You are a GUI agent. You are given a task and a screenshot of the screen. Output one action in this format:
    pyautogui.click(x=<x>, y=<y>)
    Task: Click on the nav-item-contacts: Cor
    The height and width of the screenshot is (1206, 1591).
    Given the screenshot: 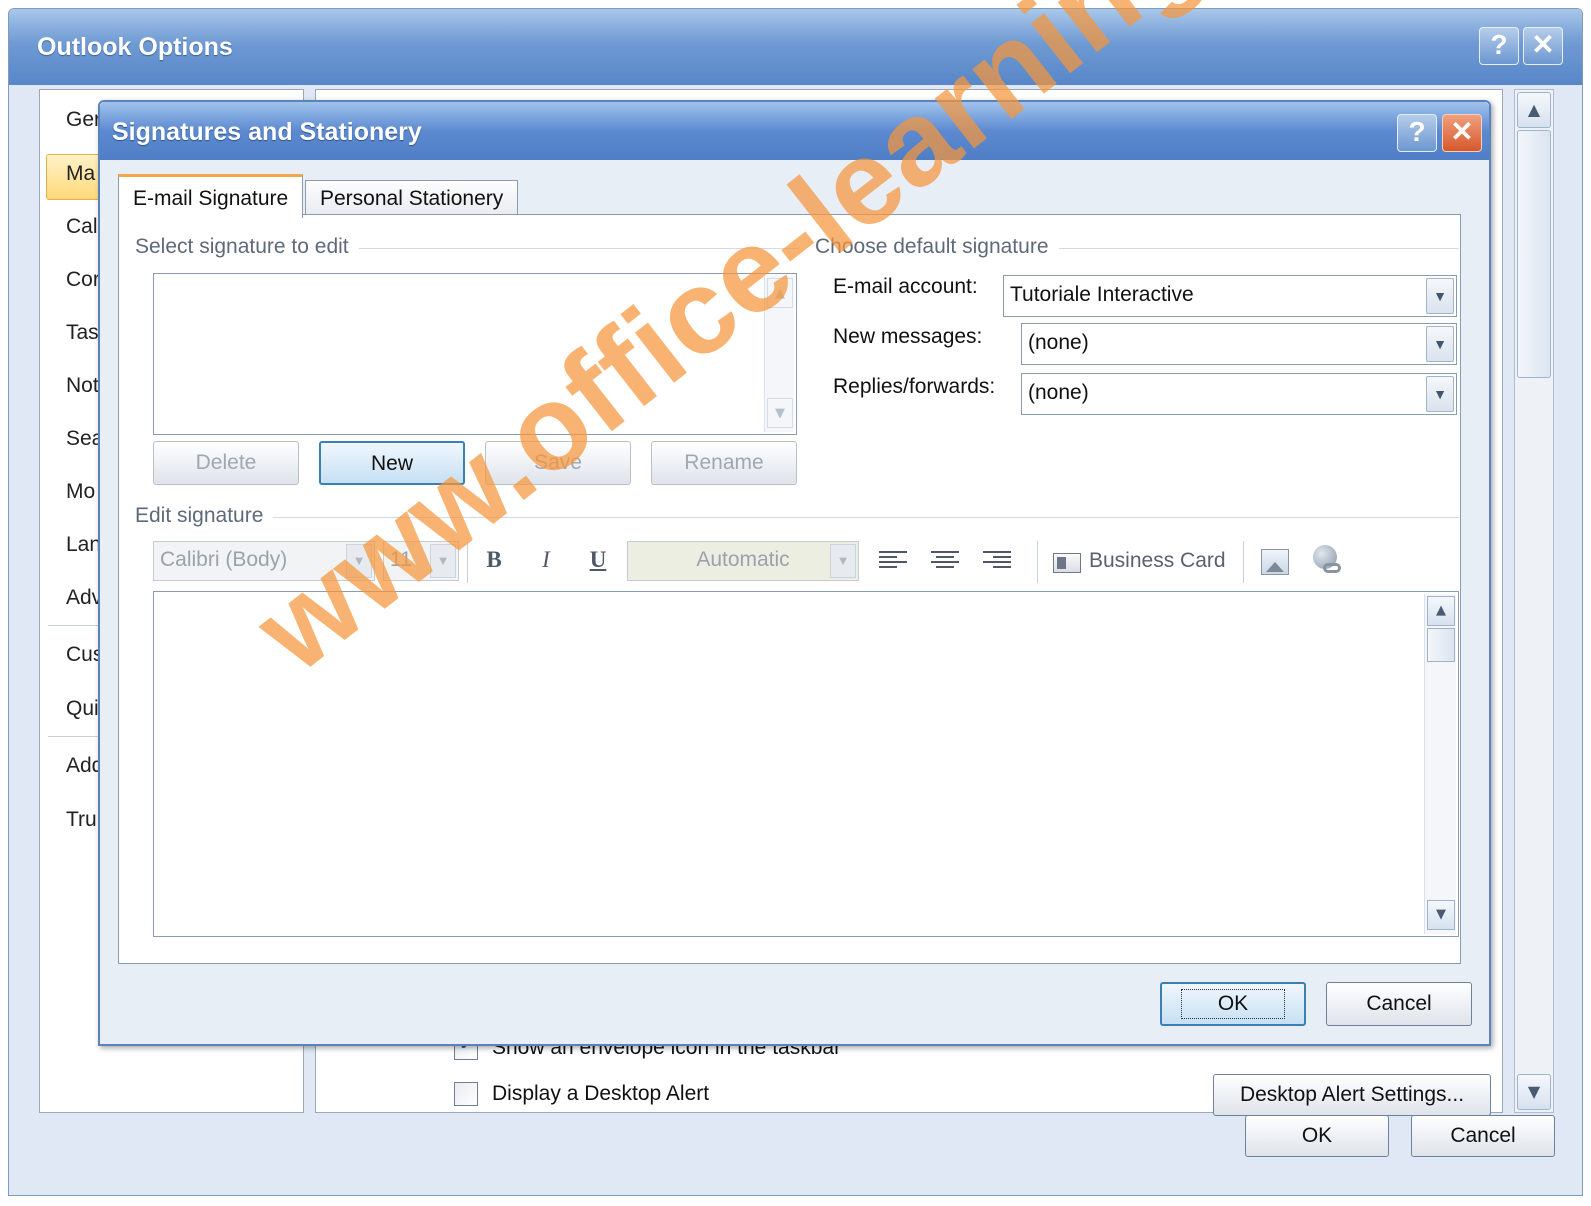 What is the action you would take?
    pyautogui.click(x=83, y=280)
    